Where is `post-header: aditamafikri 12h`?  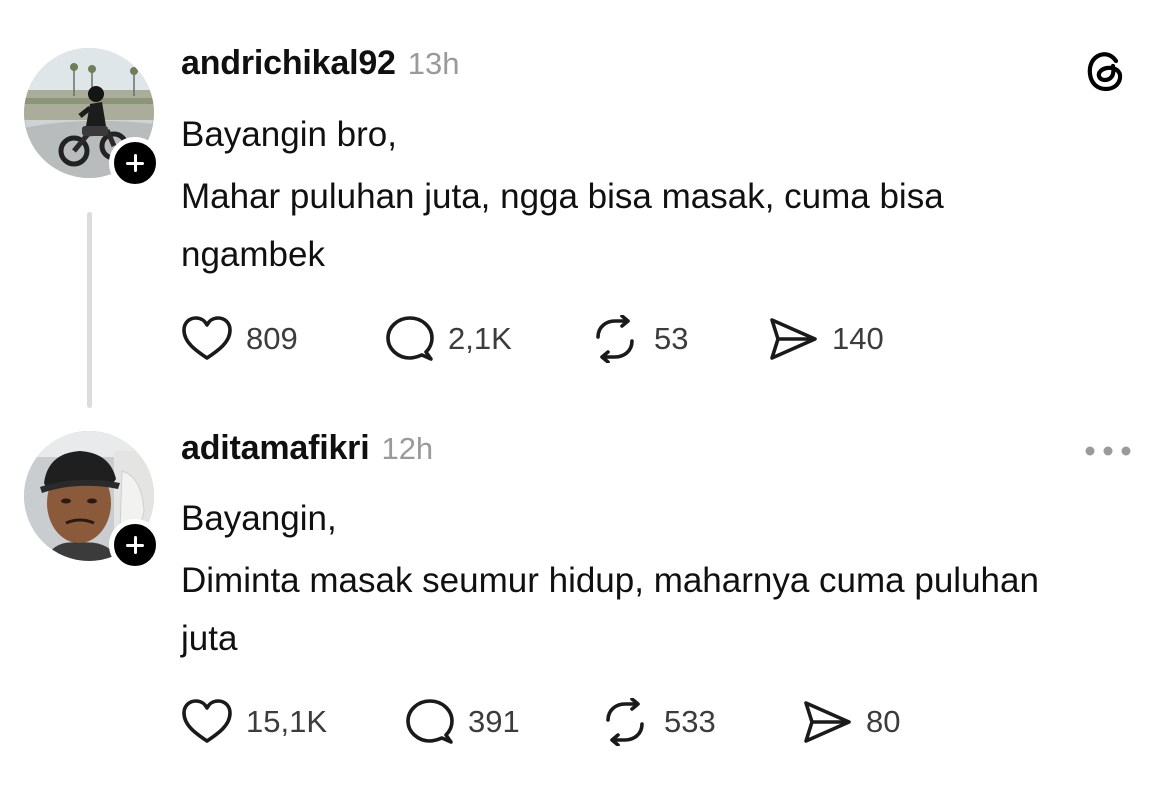 post-header: aditamafikri 12h is located at coordinates (307, 448).